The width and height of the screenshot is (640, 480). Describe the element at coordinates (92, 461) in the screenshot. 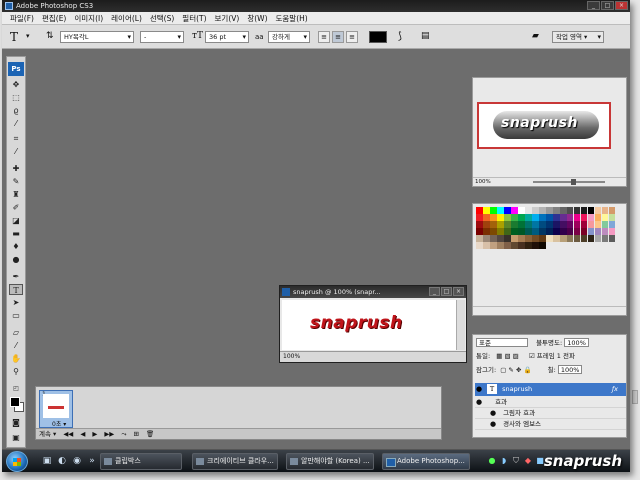

I see `quicklaunch-more-icon: »` at that location.